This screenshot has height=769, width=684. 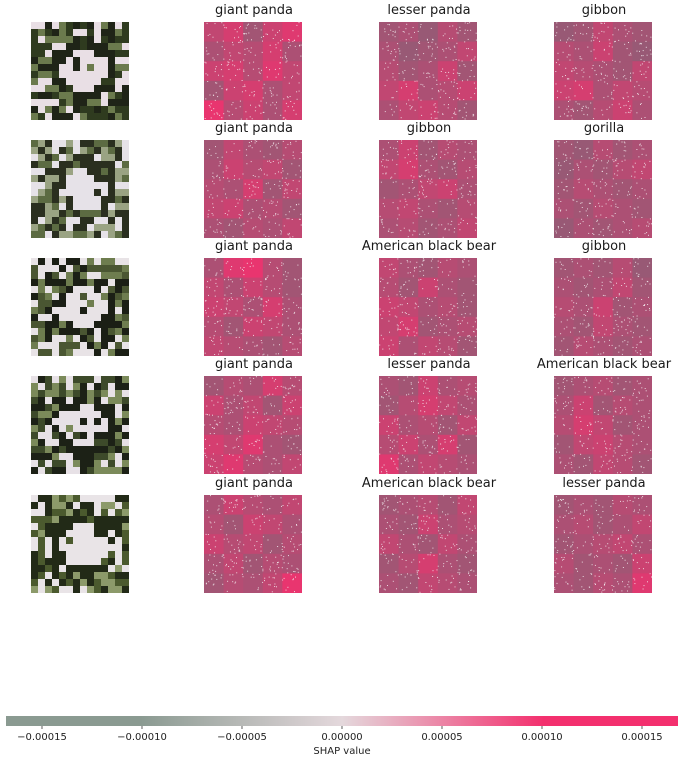 What do you see at coordinates (254, 60) in the screenshot?
I see `class-explanation-cell: giant panda` at bounding box center [254, 60].